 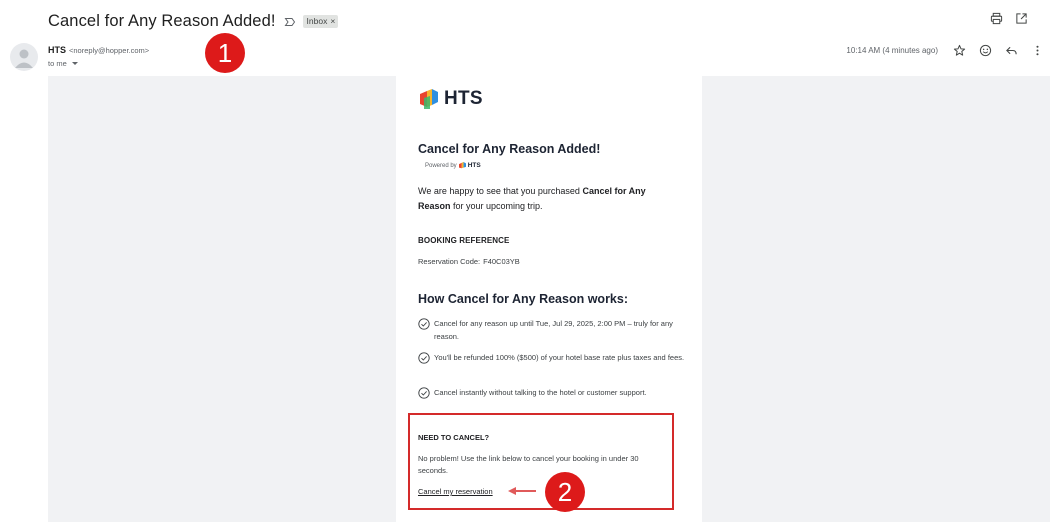 What do you see at coordinates (74, 63) in the screenshot?
I see `chevron-down-icon` at bounding box center [74, 63].